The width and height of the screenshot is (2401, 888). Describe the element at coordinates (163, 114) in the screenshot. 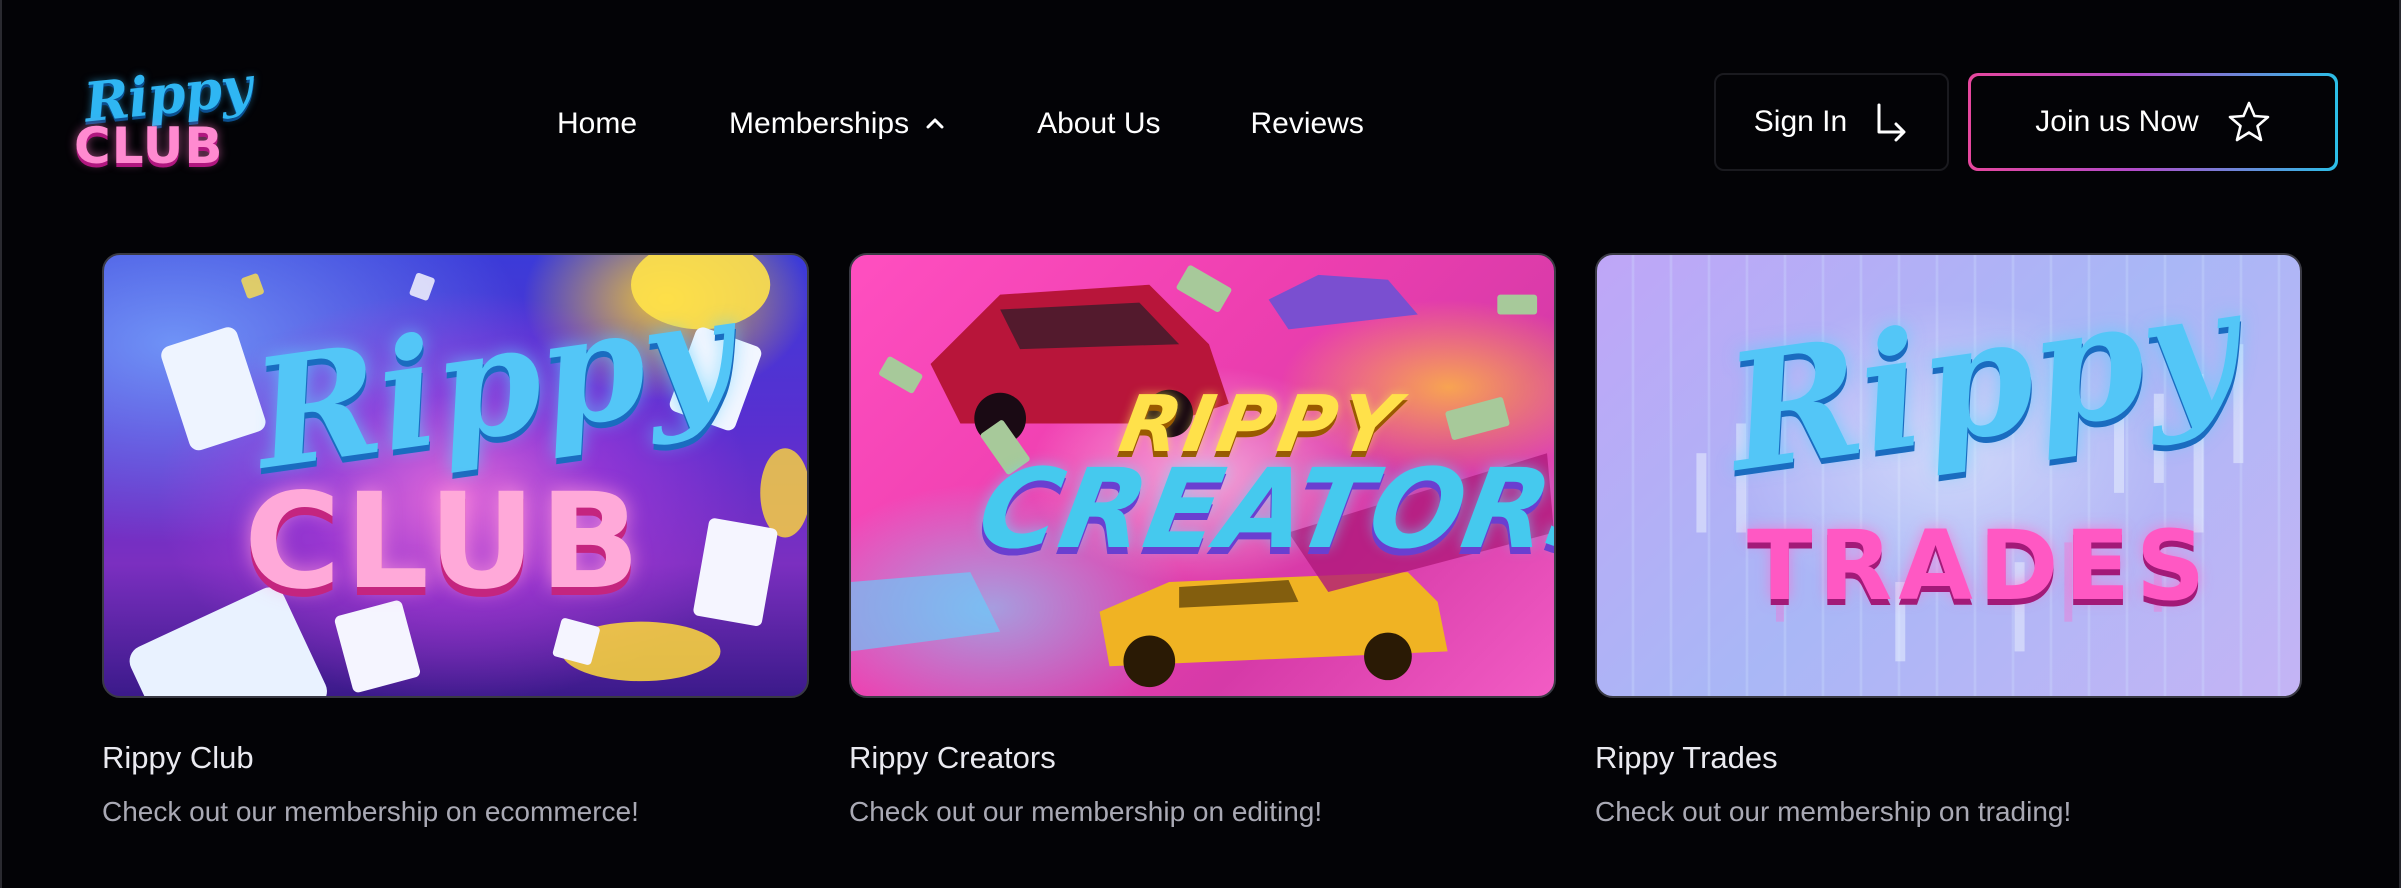

I see `rippy-club-logo: Rippy CLUB` at that location.